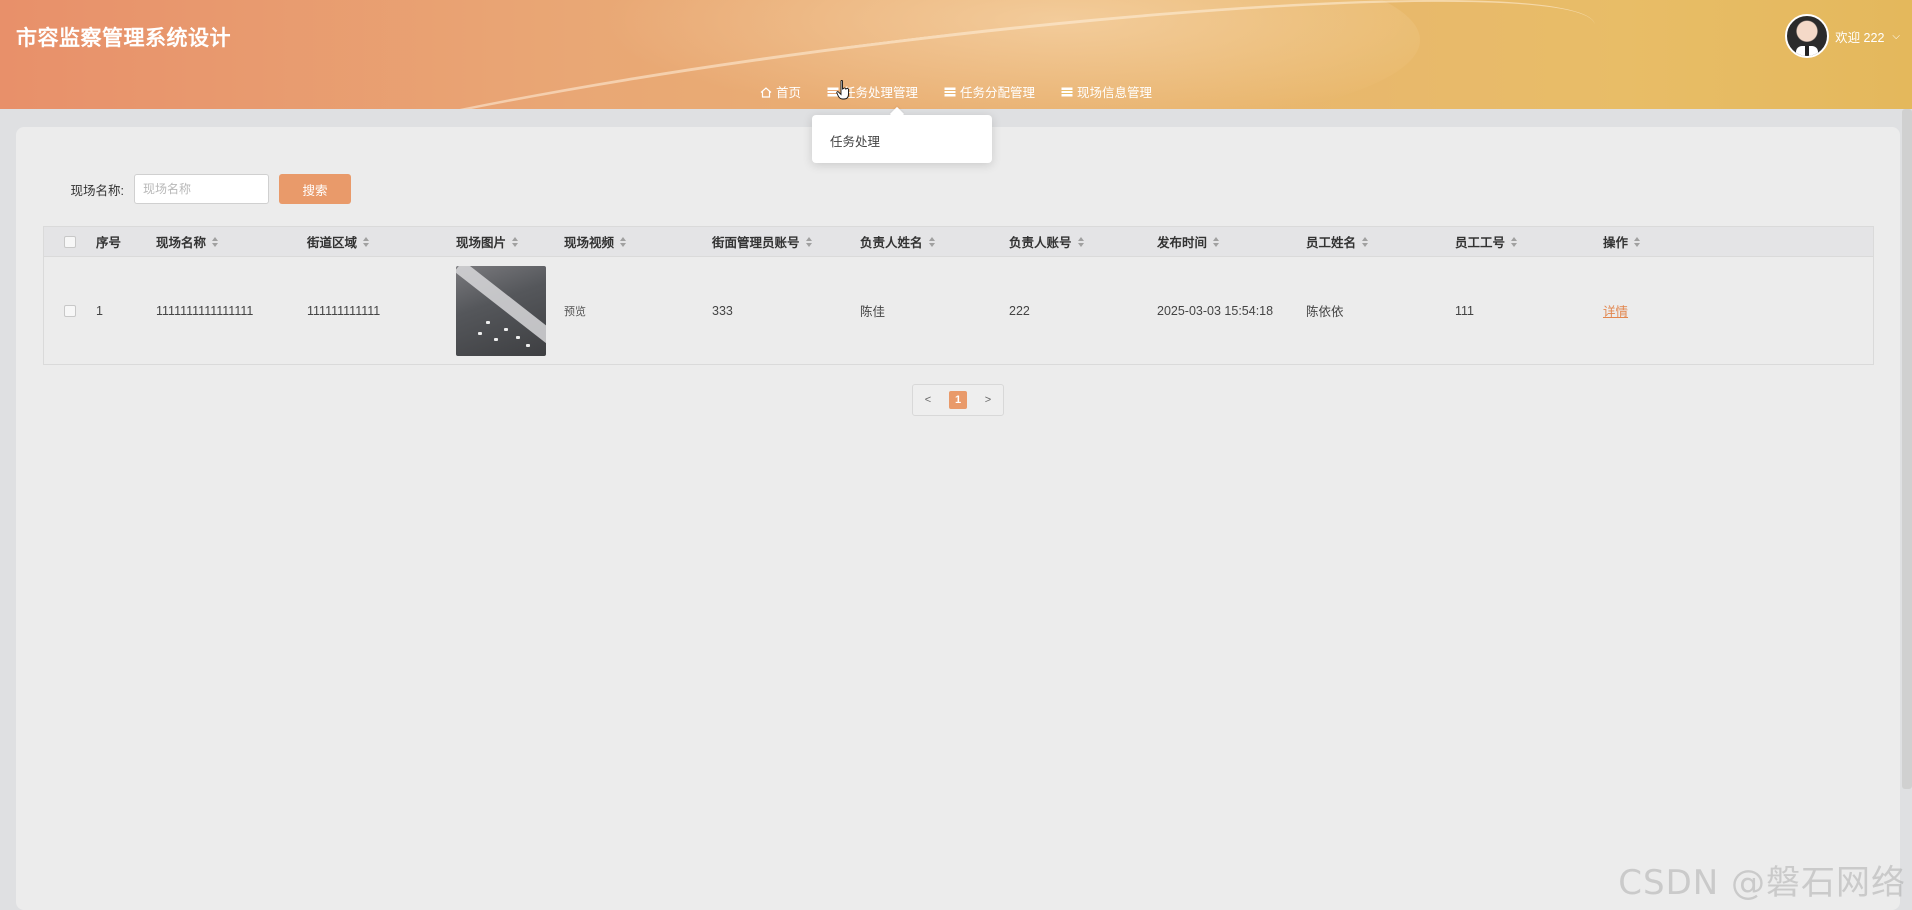  What do you see at coordinates (1115, 93) in the screenshot?
I see `nav-label-site-info: 现场信息管理` at bounding box center [1115, 93].